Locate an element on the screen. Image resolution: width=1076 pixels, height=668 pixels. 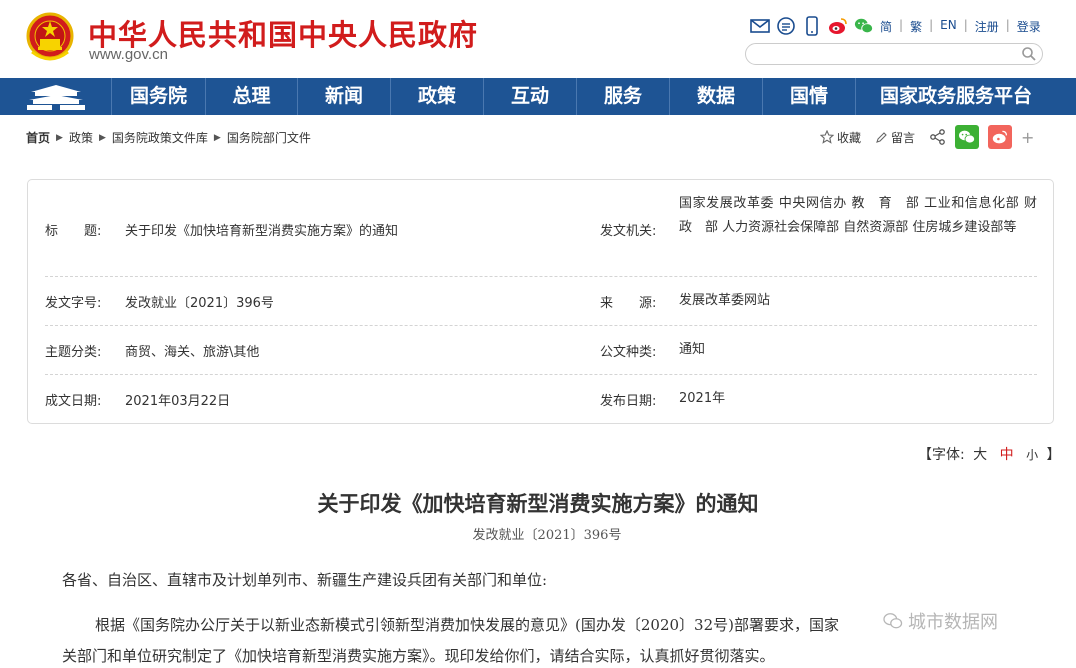
breadcrumb-policy-library: 国务院政策文件库 is located at coordinates (160, 137).